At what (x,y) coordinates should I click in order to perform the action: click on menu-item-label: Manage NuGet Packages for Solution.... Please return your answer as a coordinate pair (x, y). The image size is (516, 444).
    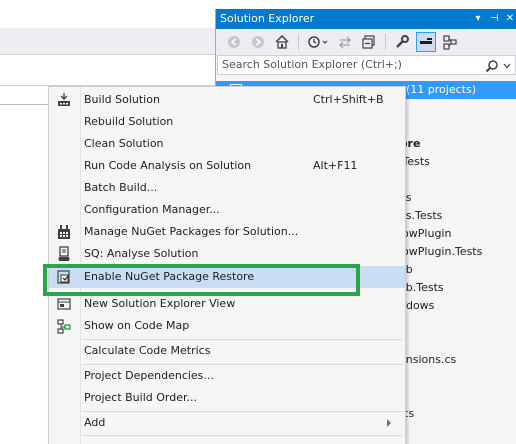
    Looking at the image, I should click on (191, 231).